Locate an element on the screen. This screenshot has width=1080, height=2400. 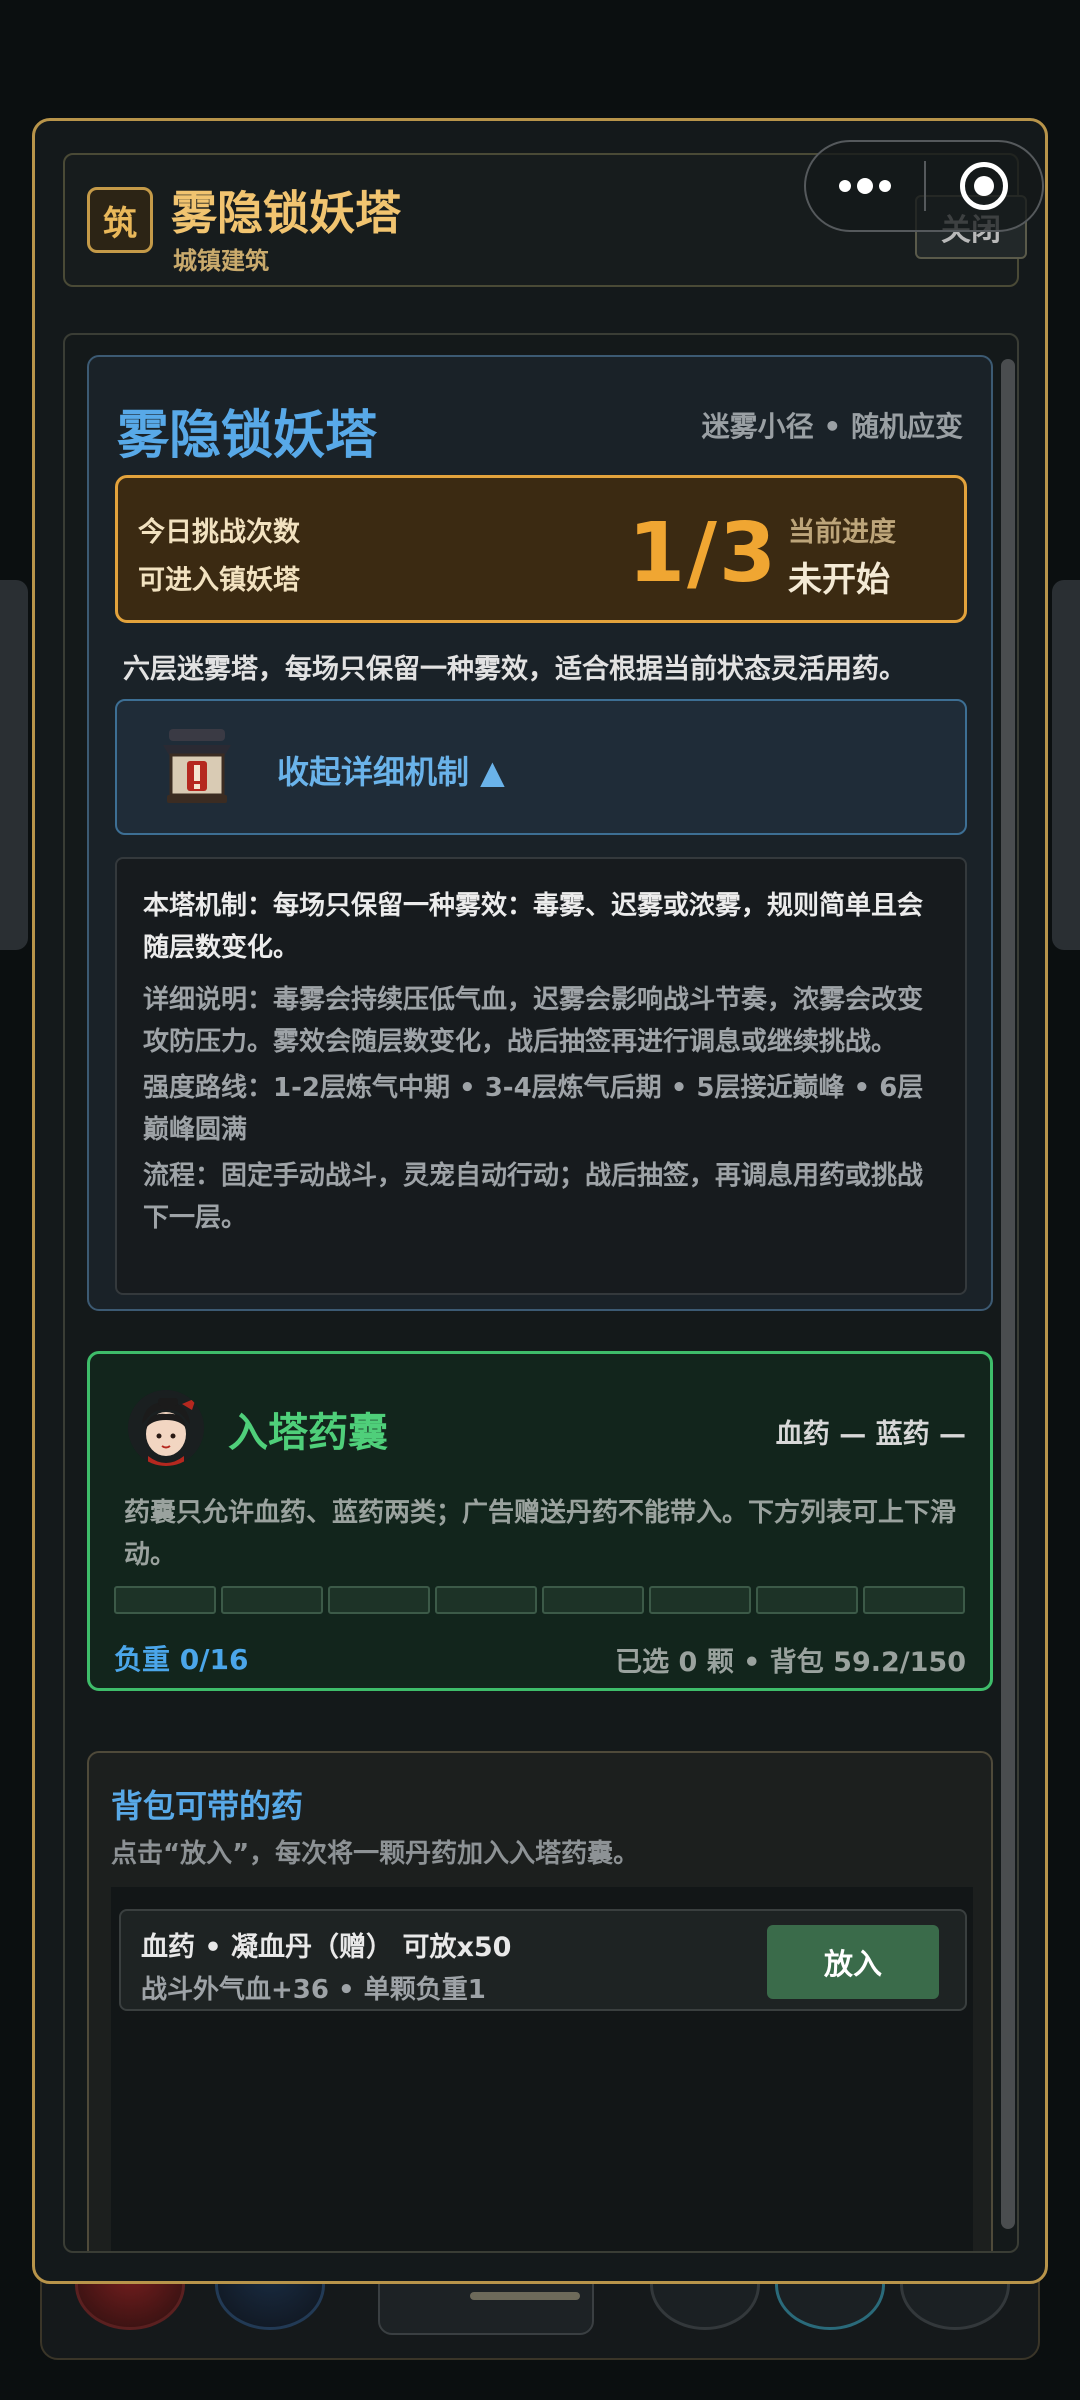
potion-item-desc: 战斗外气血+36 • 单颗负重1 is located at coordinates (313, 1990).